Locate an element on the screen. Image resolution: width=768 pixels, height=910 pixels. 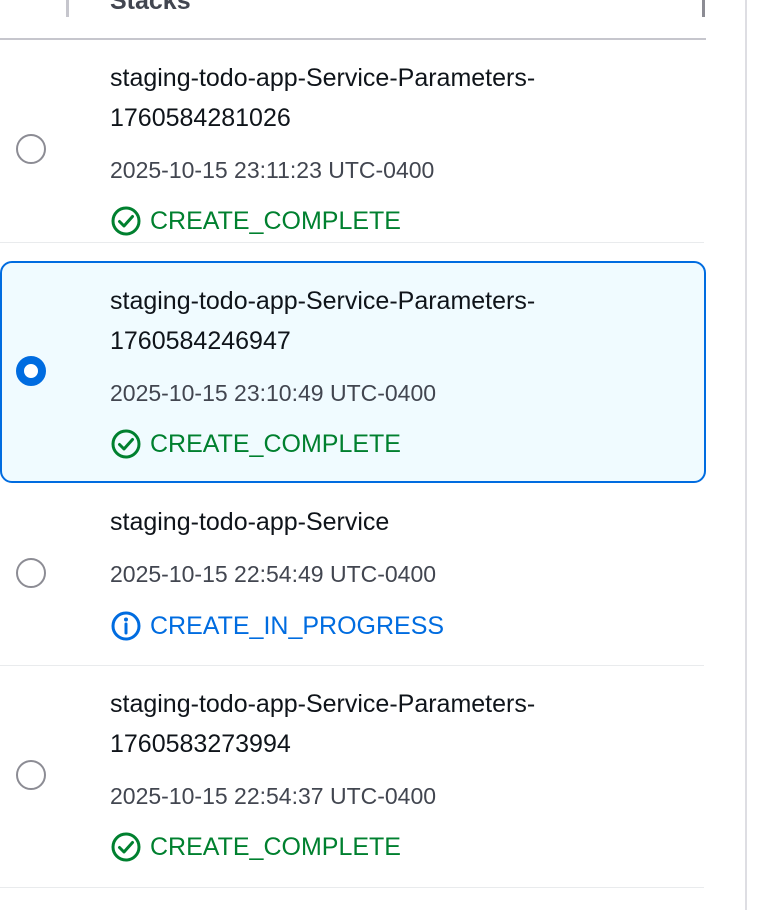
stack-status-label: CREATE_IN_PROGRESS is located at coordinates (297, 626).